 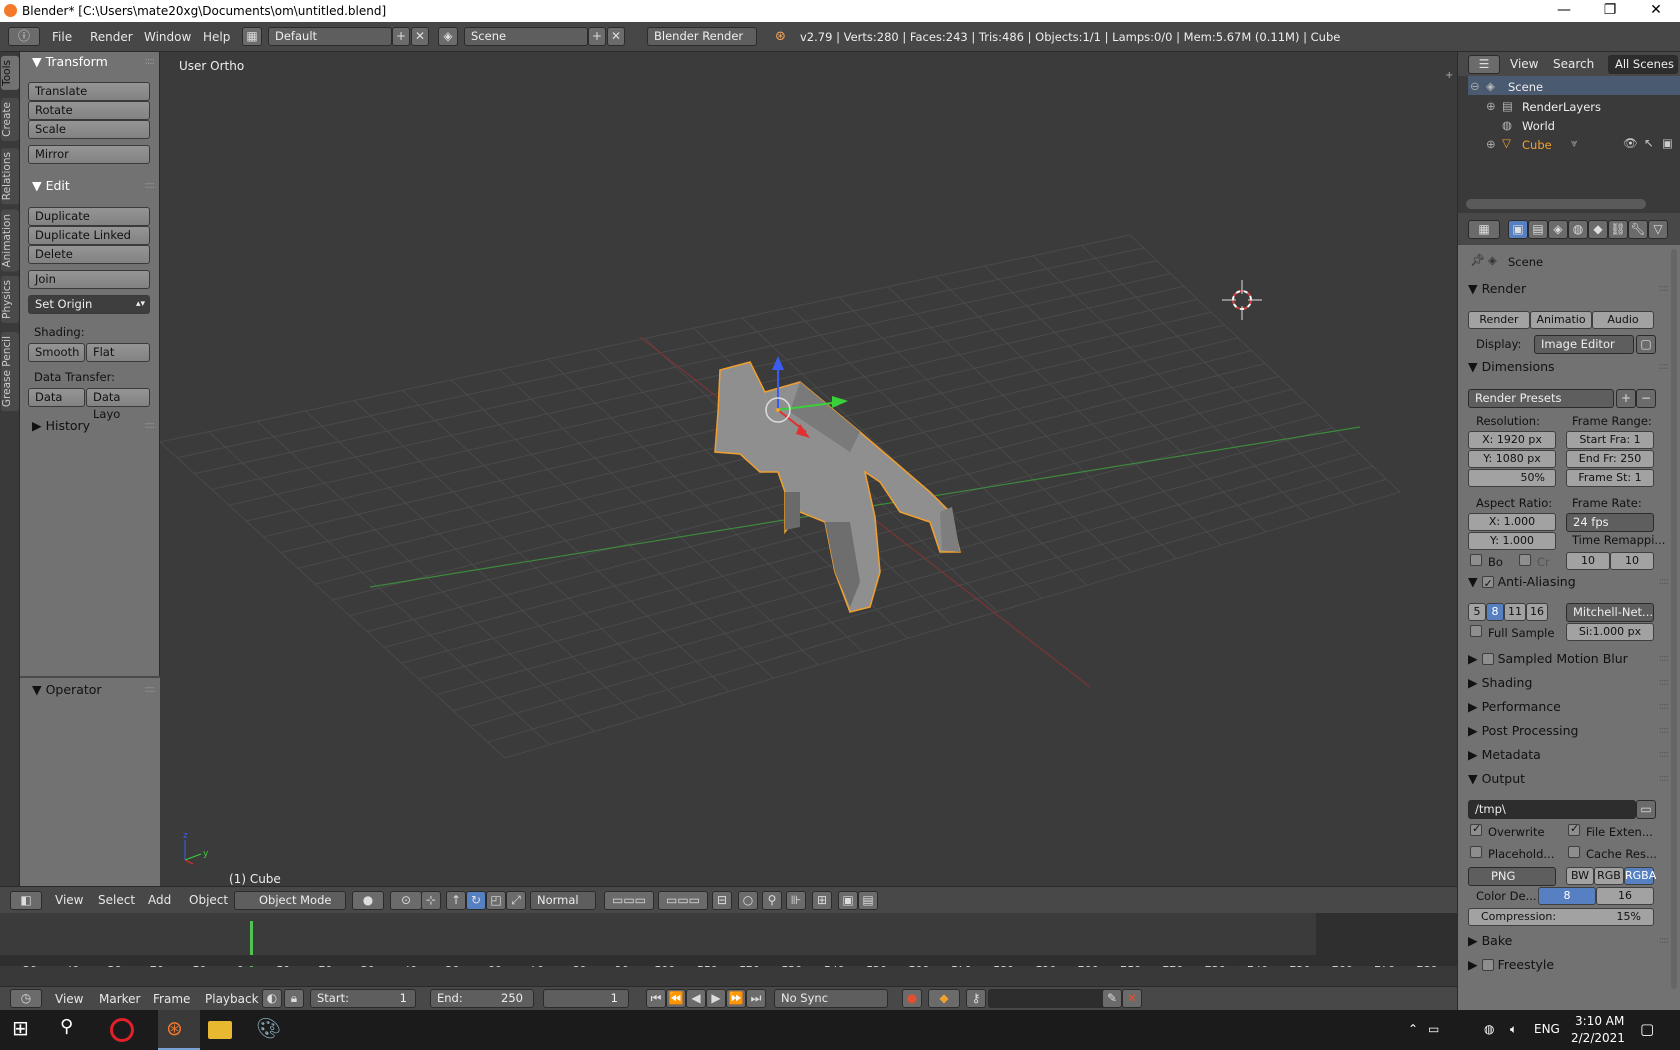 I want to click on aspect-y-field: Y: 1.000, so click(x=1512, y=541).